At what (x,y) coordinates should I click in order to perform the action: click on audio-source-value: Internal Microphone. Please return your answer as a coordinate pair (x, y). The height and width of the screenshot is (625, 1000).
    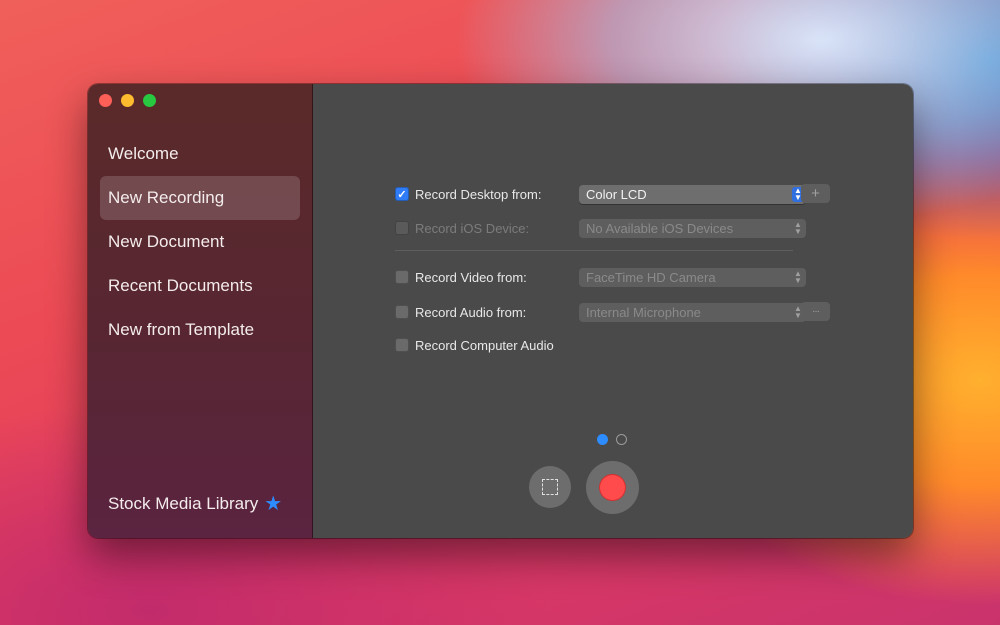
    Looking at the image, I should click on (643, 312).